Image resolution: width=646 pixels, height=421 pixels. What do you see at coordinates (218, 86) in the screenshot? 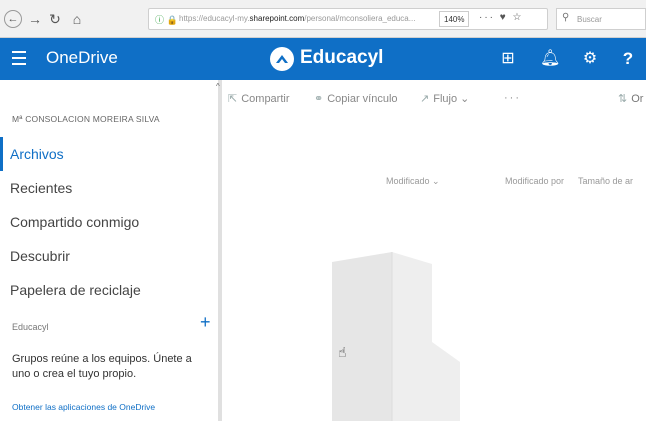
I see `scroll-up-arrow-icon: ^` at bounding box center [218, 86].